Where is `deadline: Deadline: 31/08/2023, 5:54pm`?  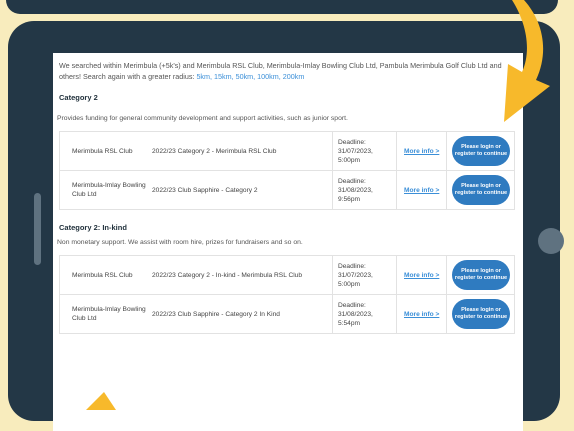 deadline: Deadline: 31/08/2023, 5:54pm is located at coordinates (355, 314).